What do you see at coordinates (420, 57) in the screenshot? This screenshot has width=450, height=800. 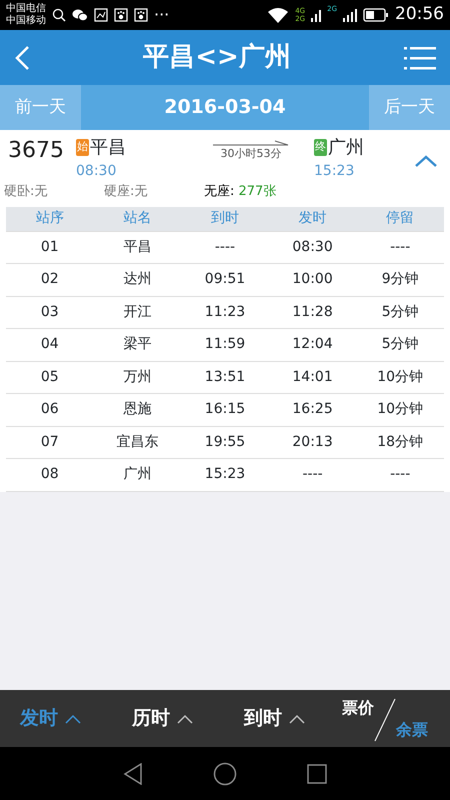 I see `menu-button` at bounding box center [420, 57].